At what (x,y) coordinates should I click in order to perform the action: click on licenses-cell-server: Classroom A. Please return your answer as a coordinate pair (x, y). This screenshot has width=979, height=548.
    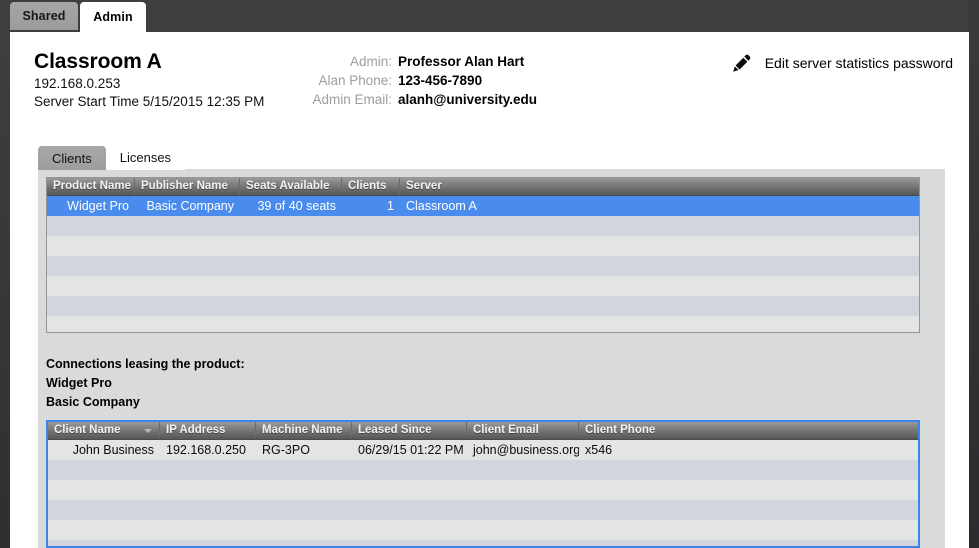
    Looking at the image, I should click on (441, 206).